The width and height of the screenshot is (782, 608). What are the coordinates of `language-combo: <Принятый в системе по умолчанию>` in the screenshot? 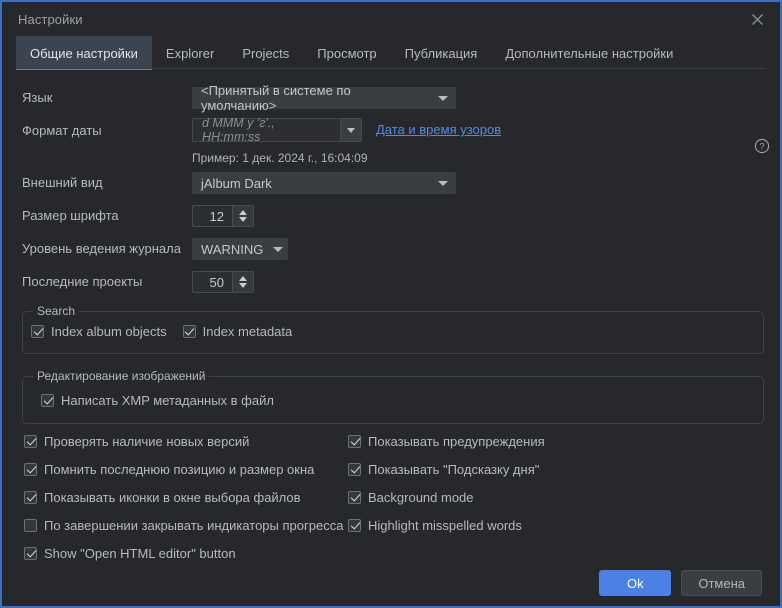 It's located at (324, 98).